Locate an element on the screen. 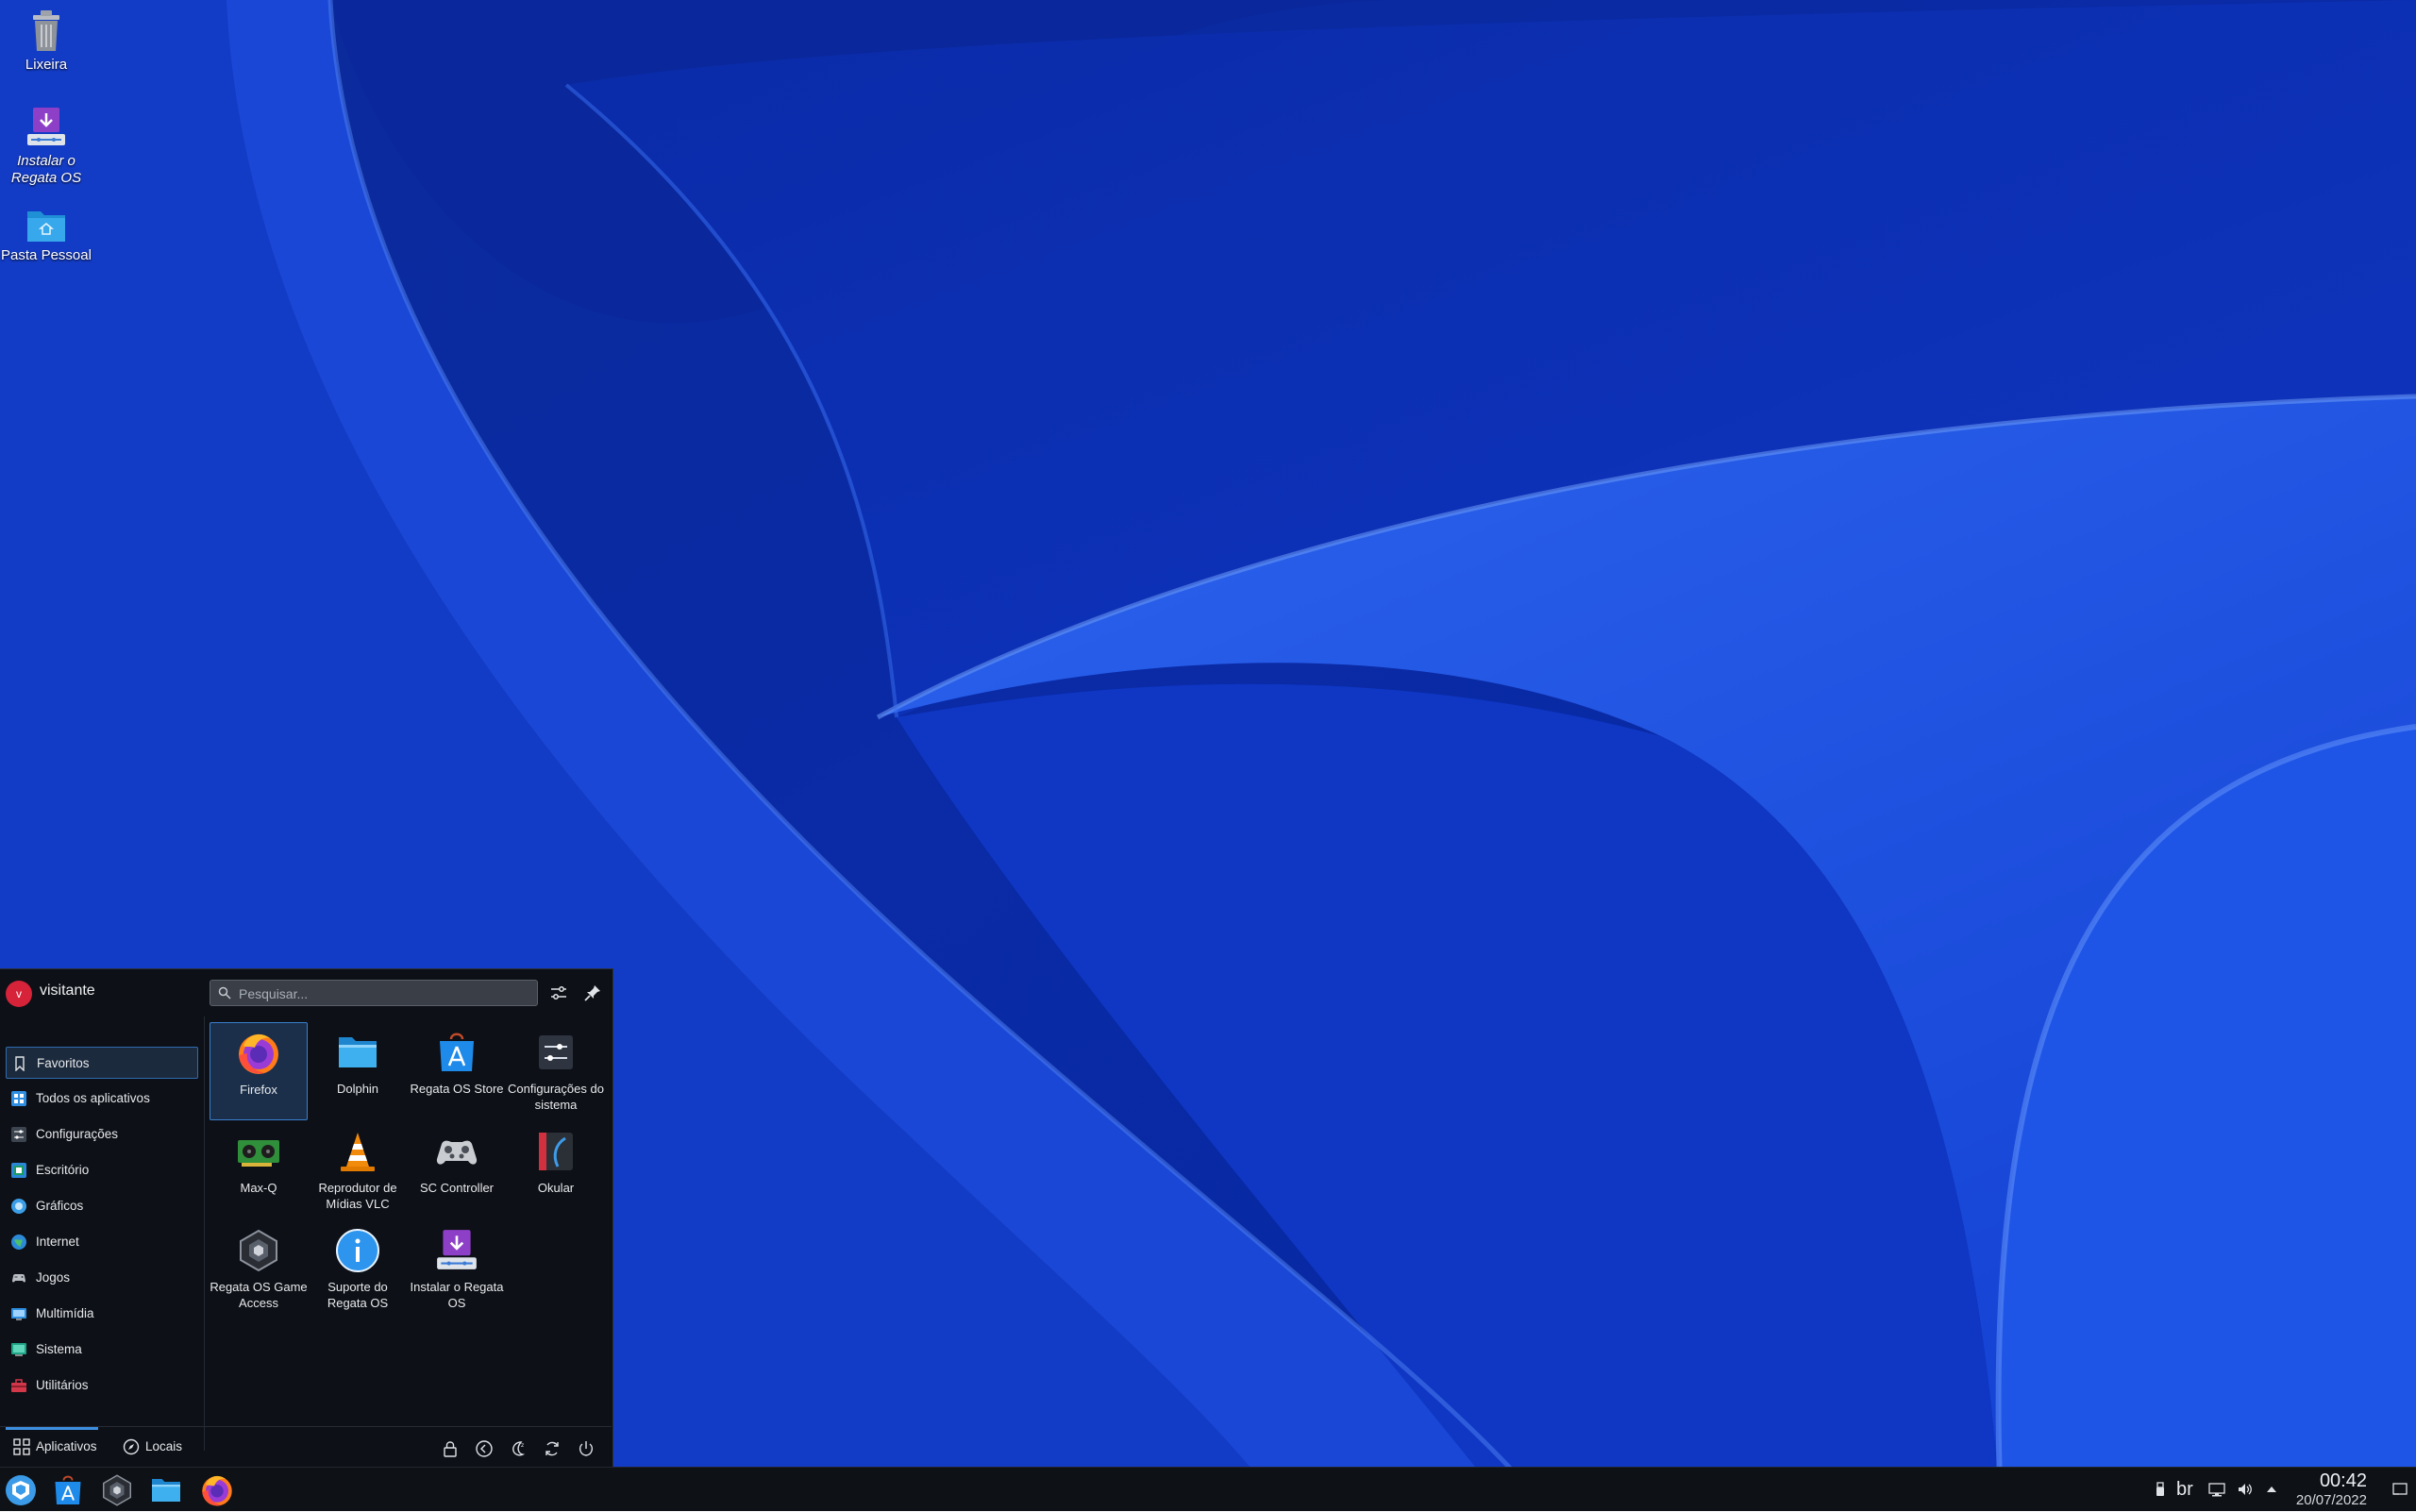 Image resolution: width=2416 pixels, height=1512 pixels. info-icon is located at coordinates (357, 1250).